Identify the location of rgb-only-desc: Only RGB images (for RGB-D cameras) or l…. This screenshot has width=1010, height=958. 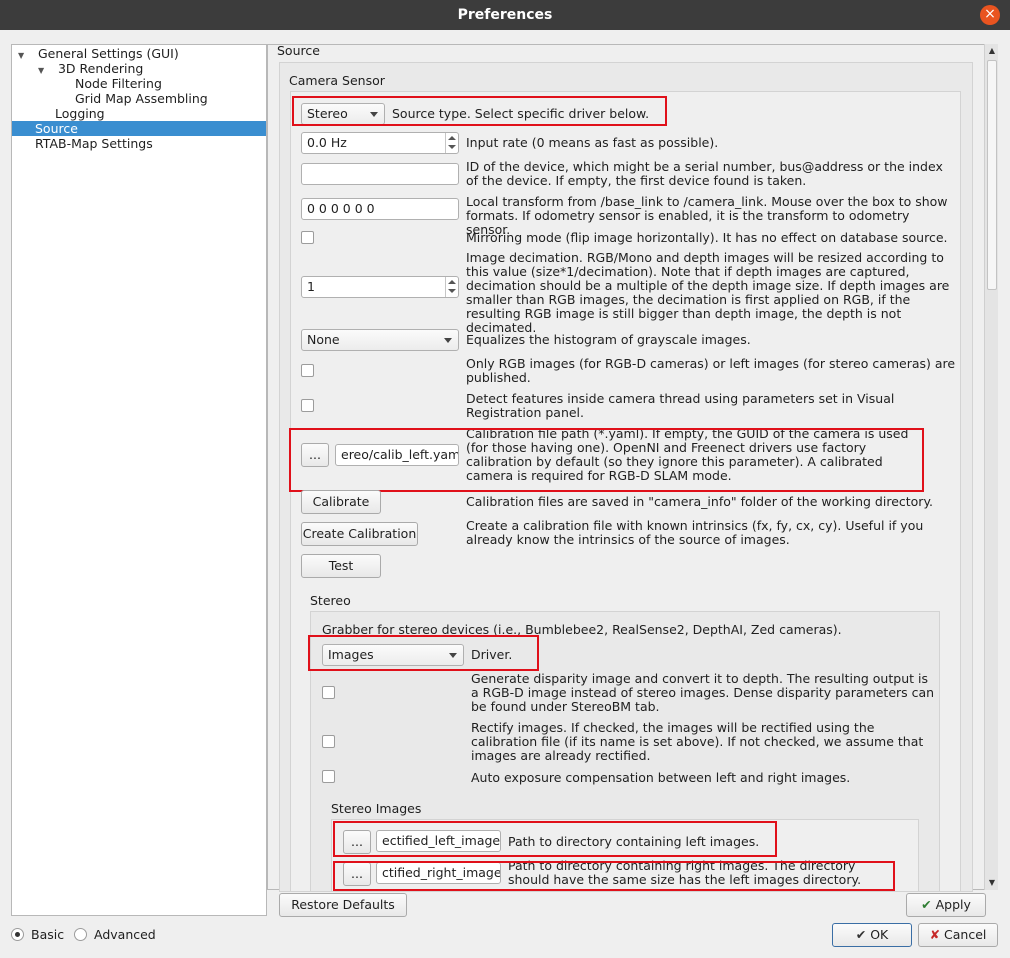
(711, 370).